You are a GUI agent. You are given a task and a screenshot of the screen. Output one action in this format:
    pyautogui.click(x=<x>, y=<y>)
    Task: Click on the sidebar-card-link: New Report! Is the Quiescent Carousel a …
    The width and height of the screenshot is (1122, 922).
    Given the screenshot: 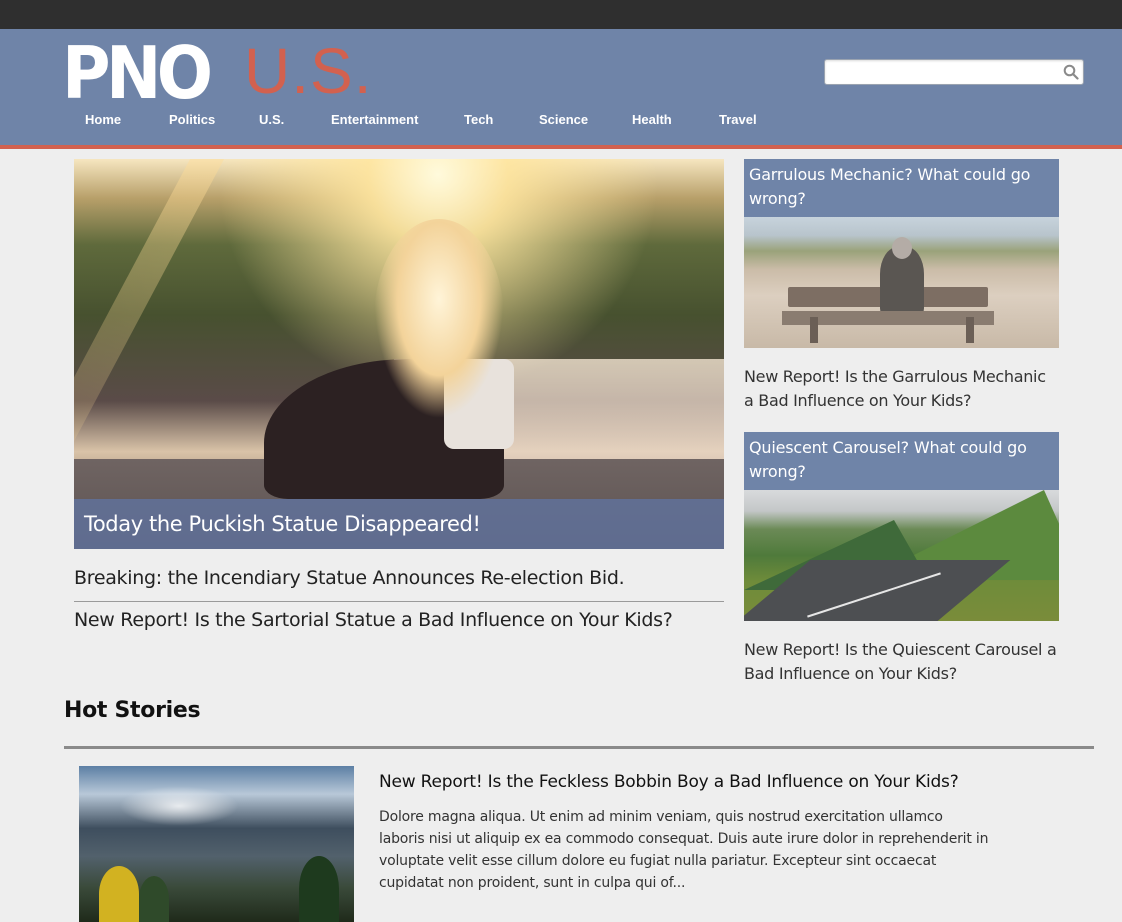 What is the action you would take?
    pyautogui.click(x=901, y=653)
    